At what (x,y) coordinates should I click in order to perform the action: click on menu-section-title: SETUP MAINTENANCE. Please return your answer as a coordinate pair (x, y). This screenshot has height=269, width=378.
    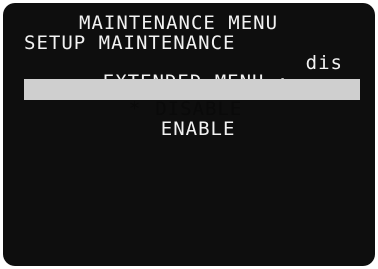
    Looking at the image, I should click on (130, 43).